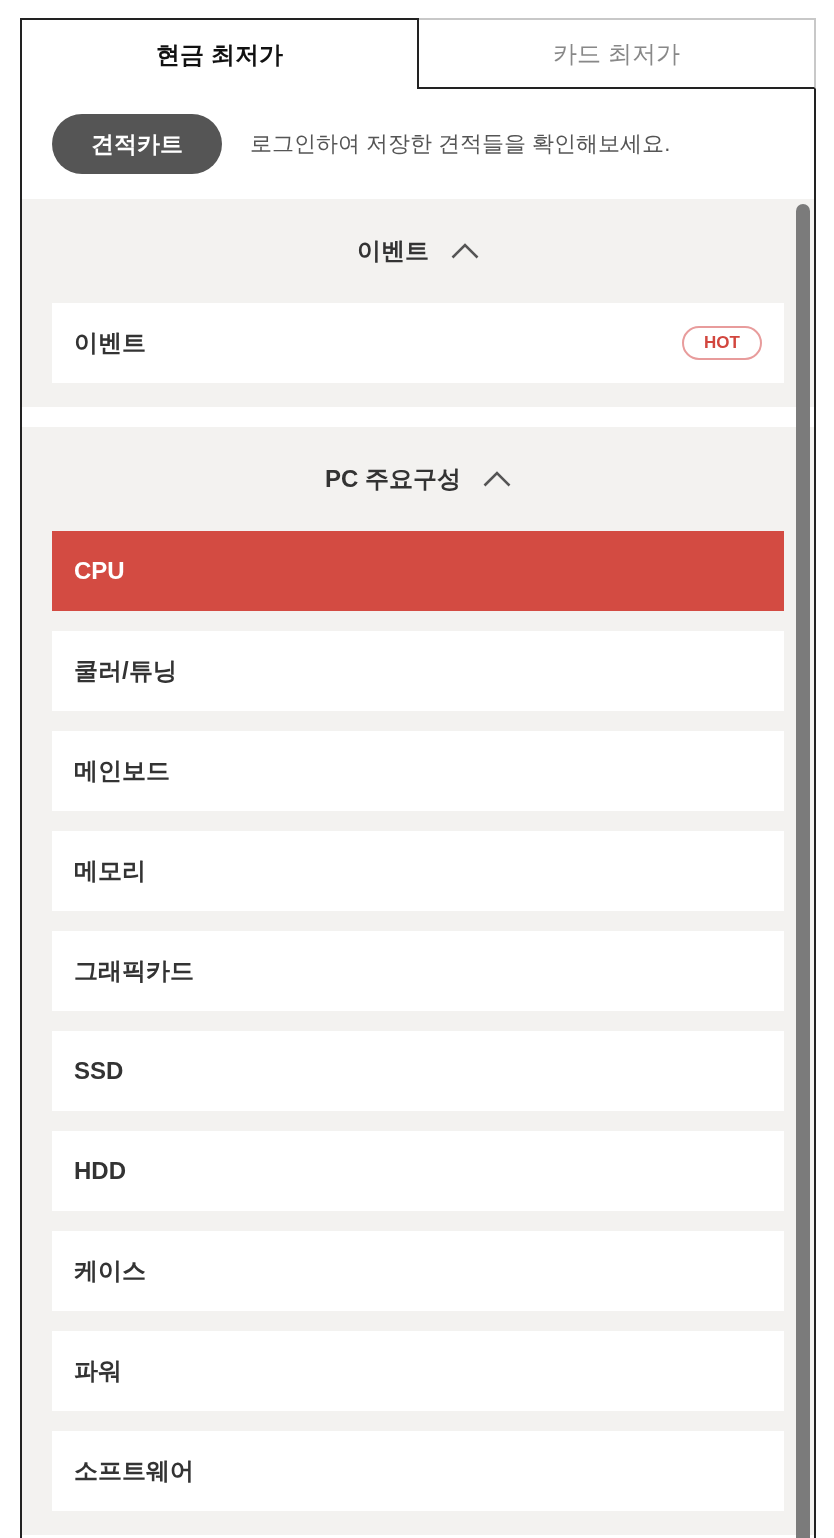  I want to click on login-hint-text: 로그인하여 저장한 견적들을 확인해보세요., so click(460, 144).